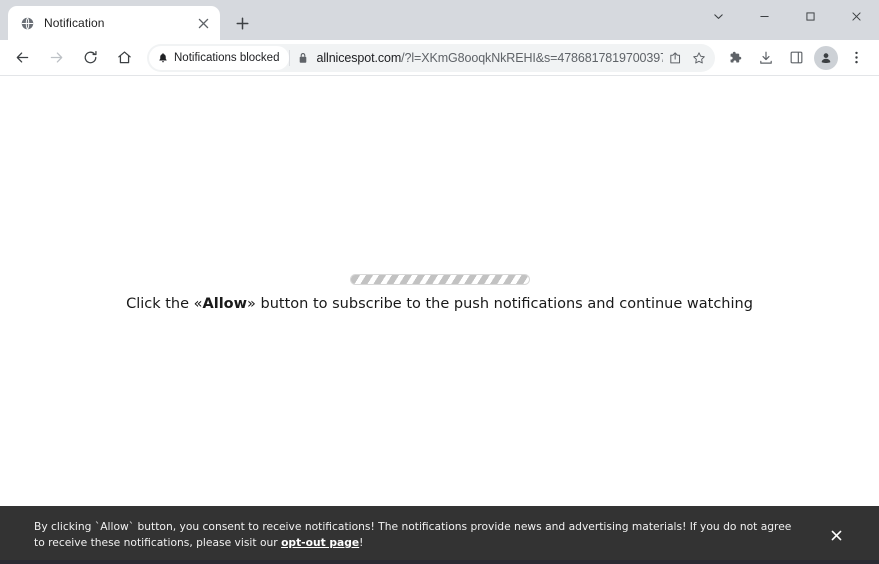 The width and height of the screenshot is (879, 564). Describe the element at coordinates (699, 58) in the screenshot. I see `bookmark-star-icon` at that location.